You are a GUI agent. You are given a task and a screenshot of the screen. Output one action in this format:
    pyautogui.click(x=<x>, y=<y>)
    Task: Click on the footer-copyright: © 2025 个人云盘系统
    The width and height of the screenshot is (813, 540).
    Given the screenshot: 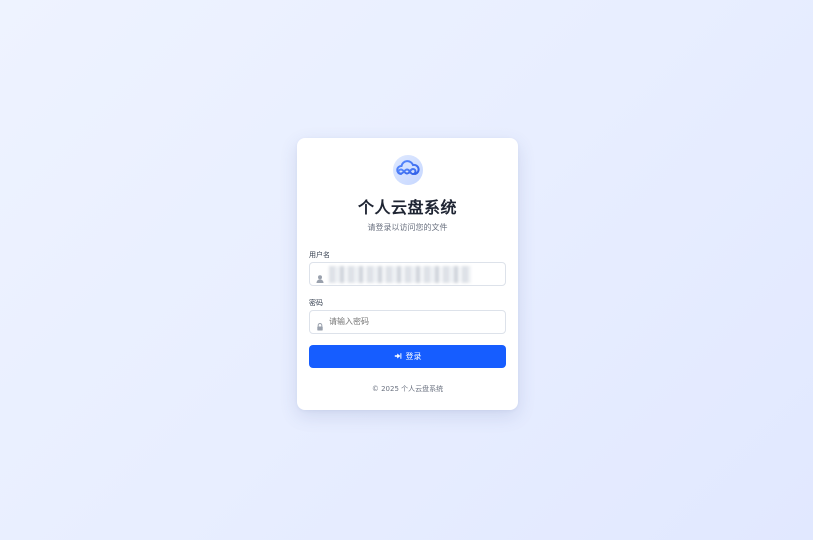 What is the action you would take?
    pyautogui.click(x=407, y=389)
    